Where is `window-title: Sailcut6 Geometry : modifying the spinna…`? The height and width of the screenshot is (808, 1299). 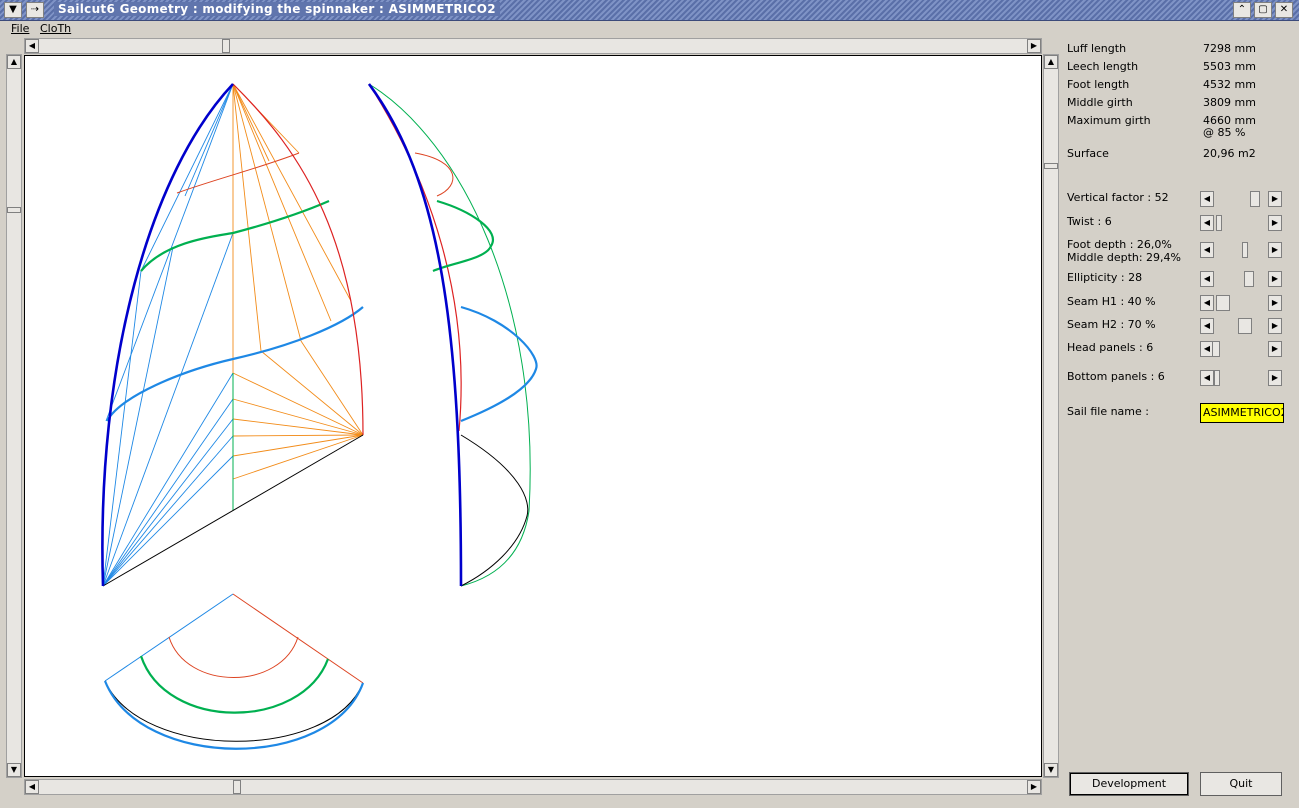 window-title: Sailcut6 Geometry : modifying the spinna… is located at coordinates (277, 9).